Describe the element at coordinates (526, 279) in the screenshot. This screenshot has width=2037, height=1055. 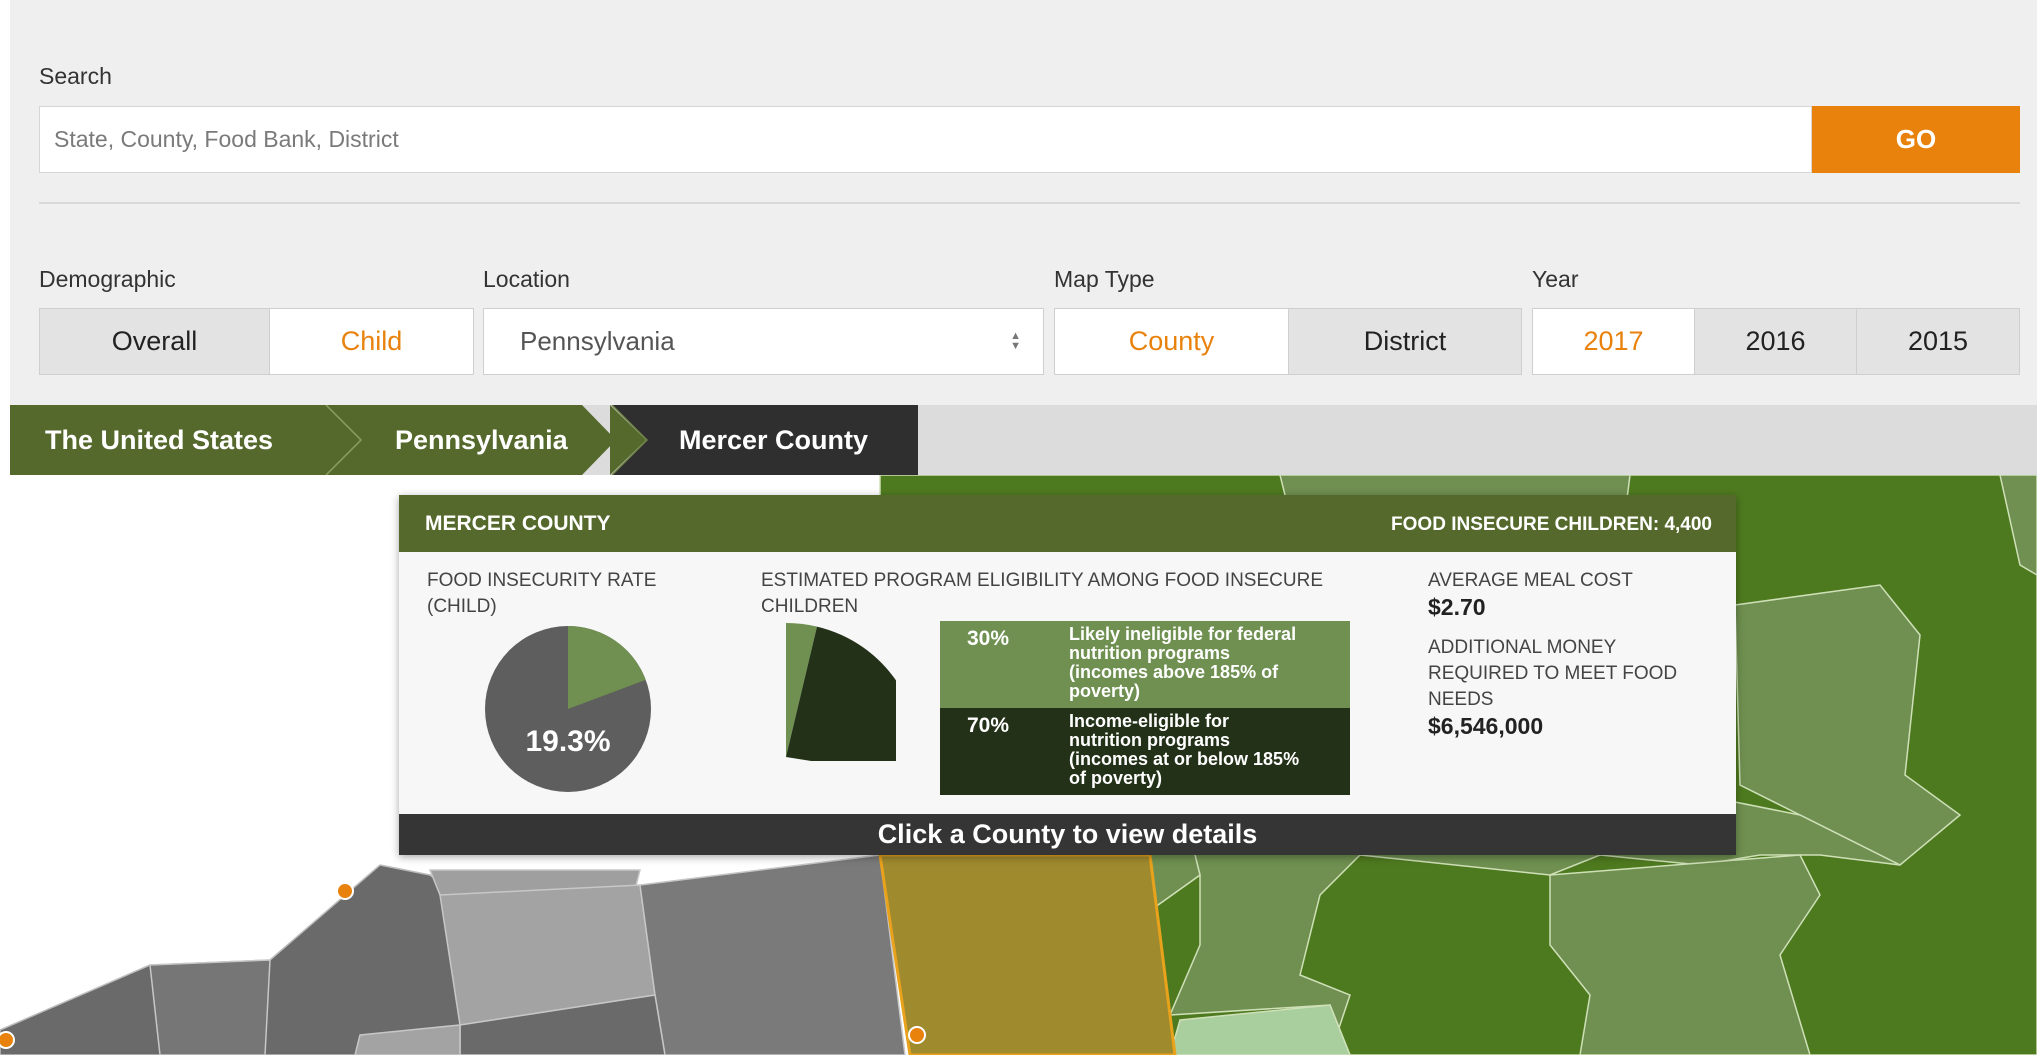
I see `location-label: Location` at that location.